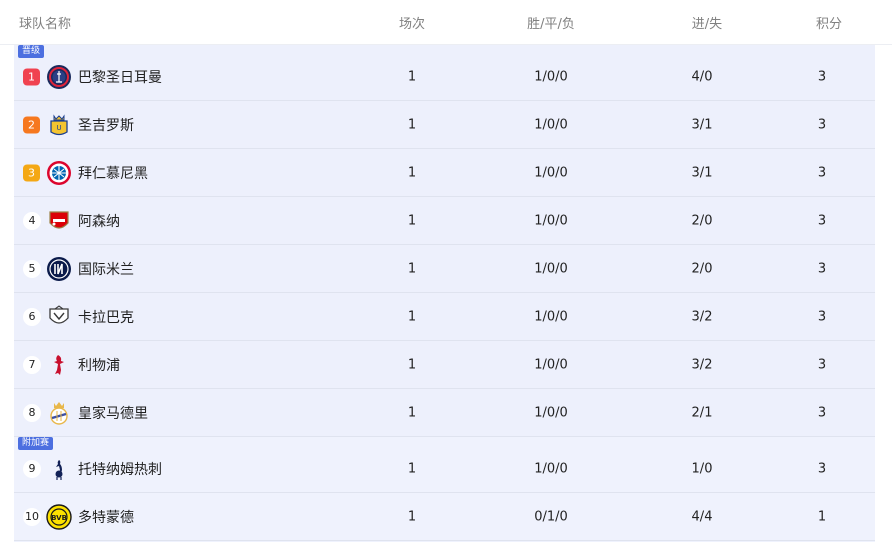  I want to click on goals: 1/0, so click(702, 468).